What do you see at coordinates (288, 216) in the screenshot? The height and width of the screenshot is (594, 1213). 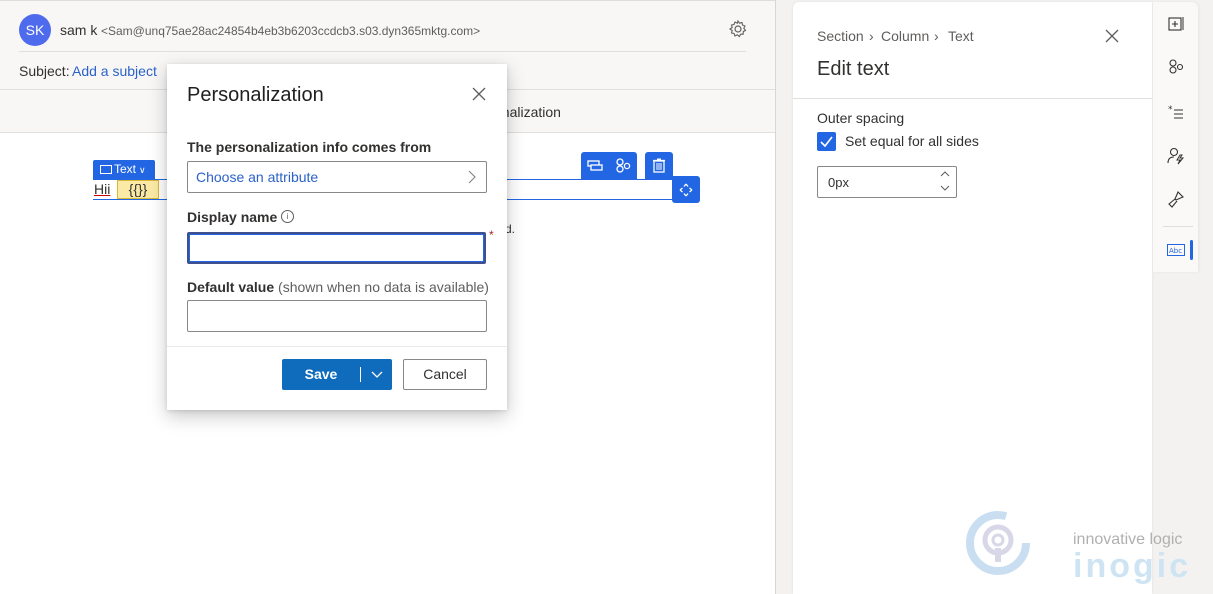 I see `info-icon: i` at bounding box center [288, 216].